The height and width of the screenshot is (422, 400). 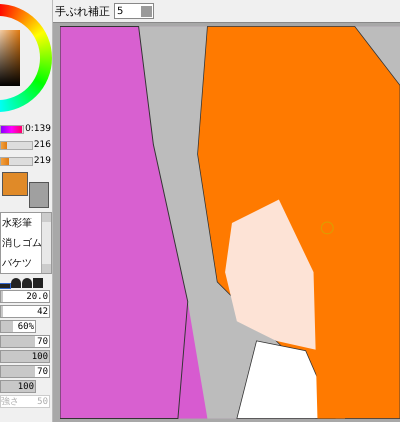 I want to click on secondary-color-swatch, so click(x=39, y=195).